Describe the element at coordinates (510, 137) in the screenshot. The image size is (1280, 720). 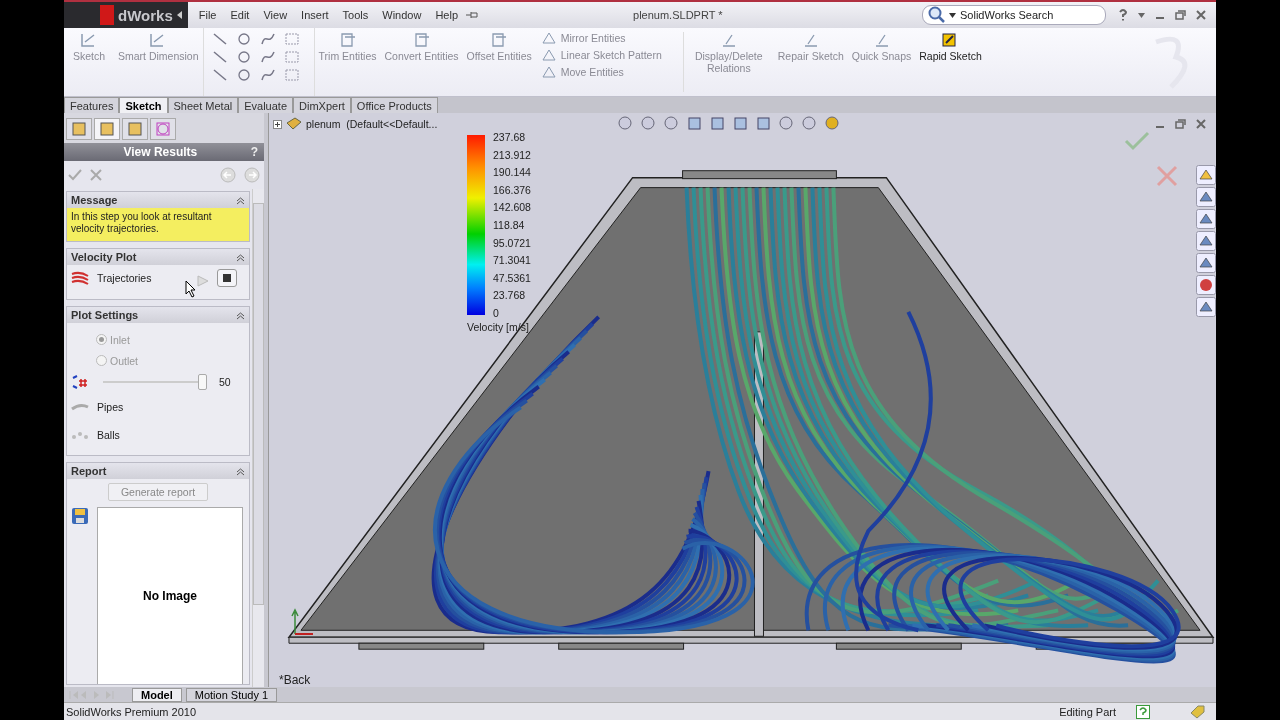
I see `scale-value: 237.68` at that location.